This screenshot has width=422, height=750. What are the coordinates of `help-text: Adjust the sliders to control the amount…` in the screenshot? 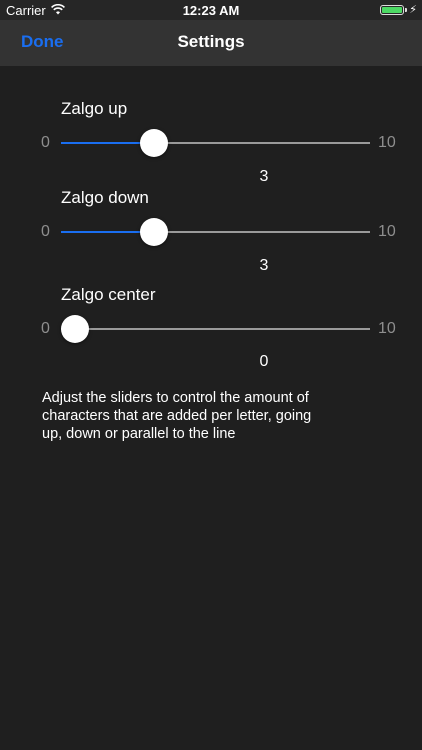 It's located at (177, 416).